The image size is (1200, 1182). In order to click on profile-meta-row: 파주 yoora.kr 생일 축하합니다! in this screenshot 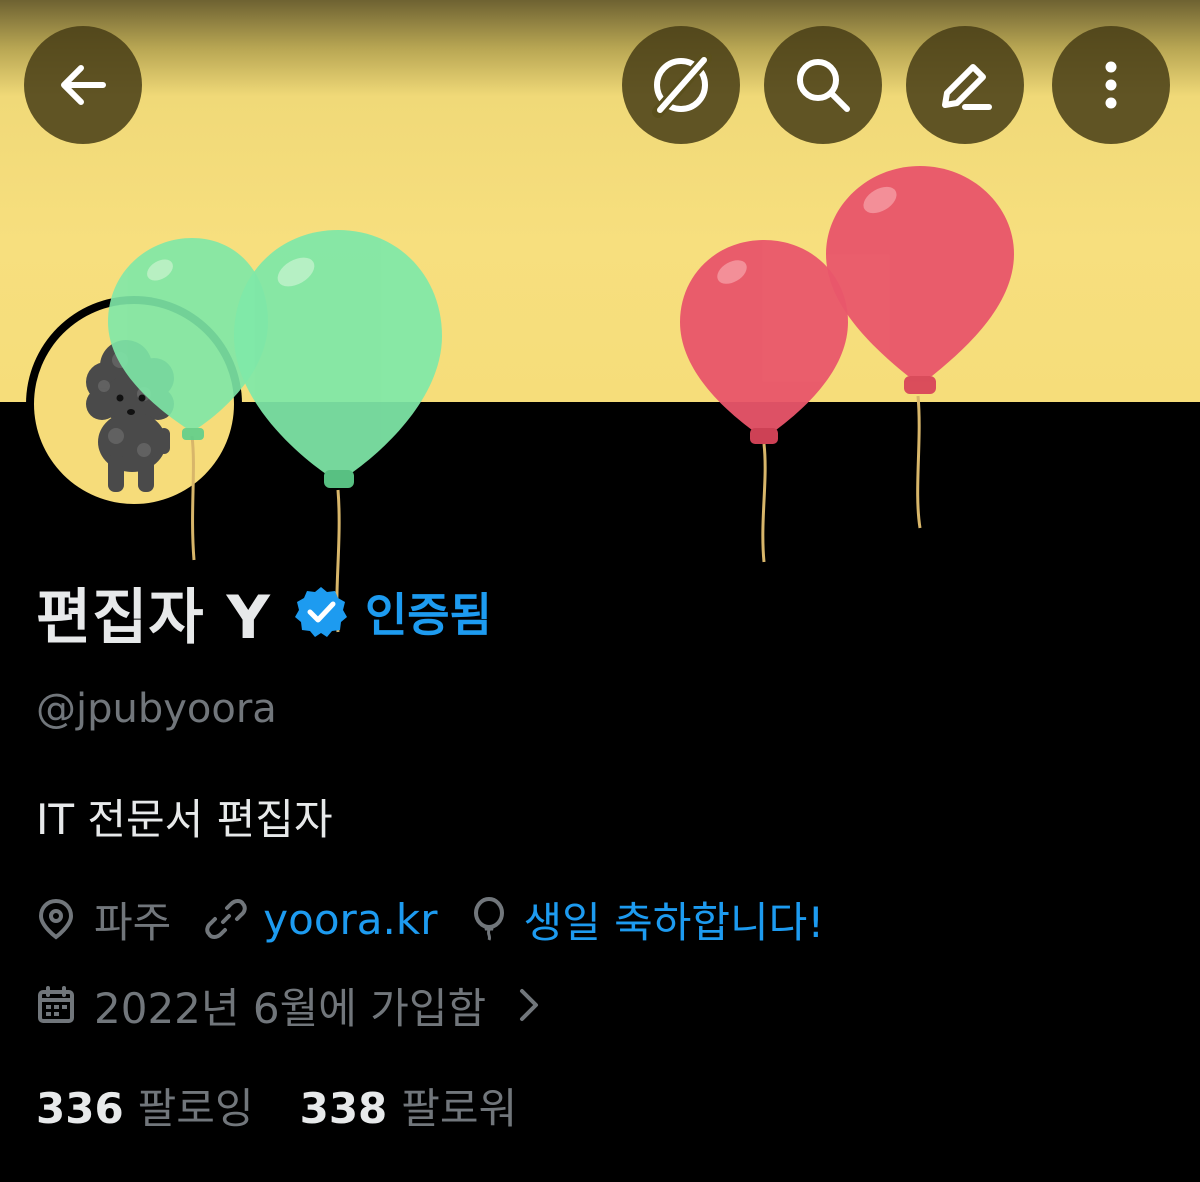, I will do `click(430, 919)`.